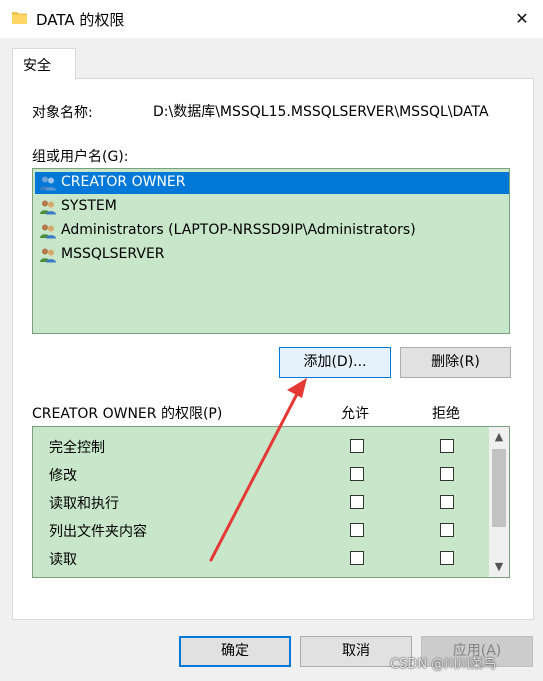  I want to click on tab-security-label: 安全, so click(37, 66).